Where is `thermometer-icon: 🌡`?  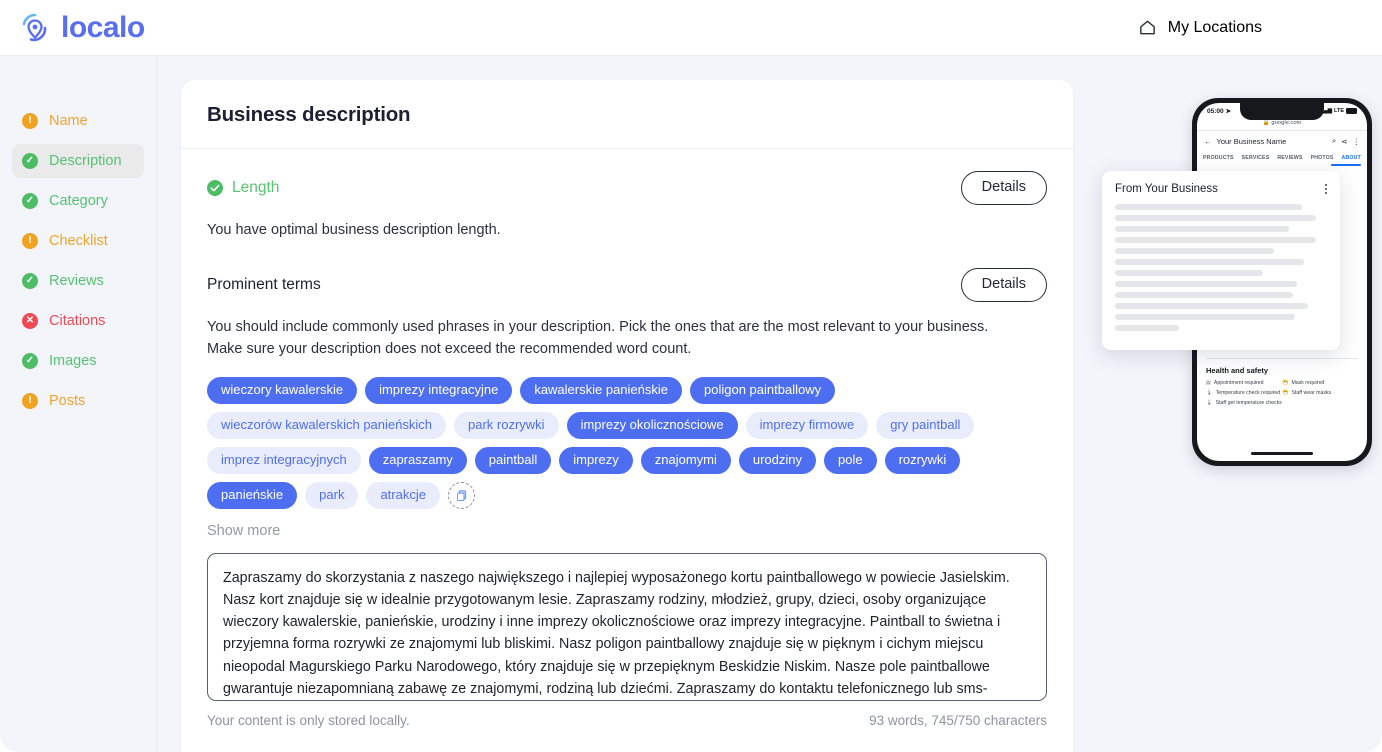
thermometer-icon: 🌡 is located at coordinates (1209, 402).